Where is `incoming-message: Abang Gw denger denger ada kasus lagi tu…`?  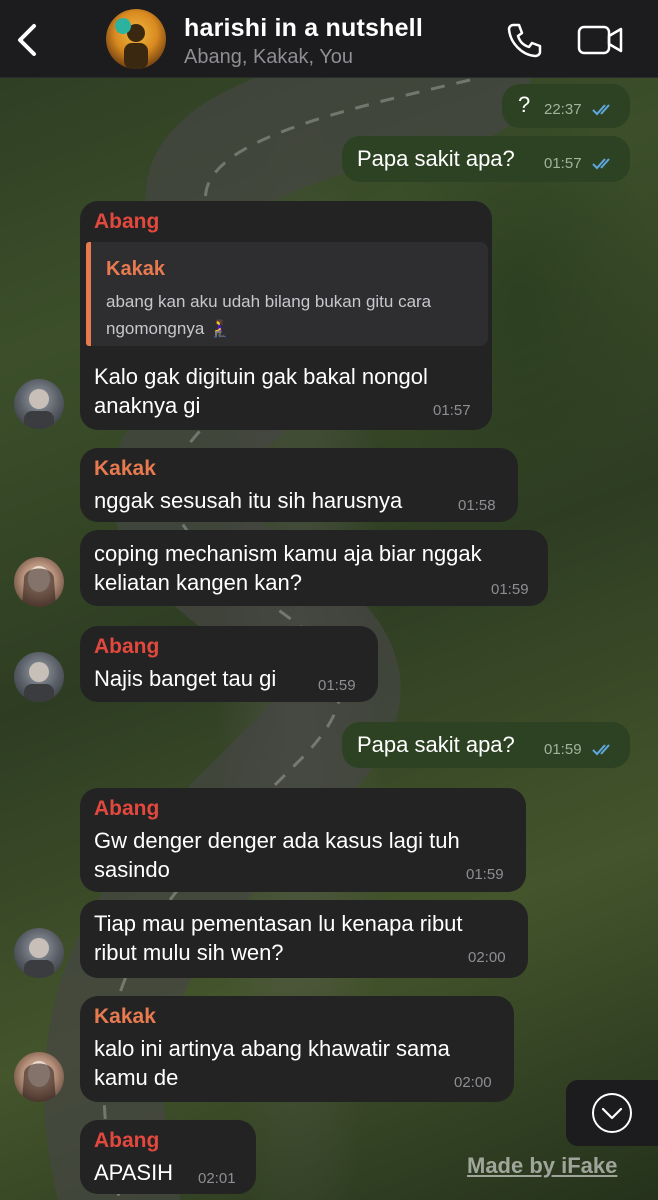 incoming-message: Abang Gw denger denger ada kasus lagi tu… is located at coordinates (303, 840).